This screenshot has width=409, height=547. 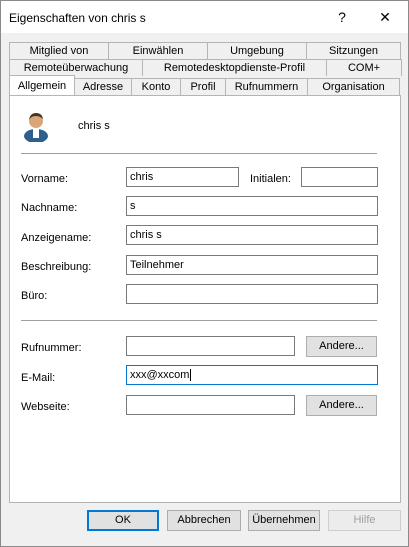 I want to click on beschreibung-field: Teilnehmer, so click(x=252, y=265).